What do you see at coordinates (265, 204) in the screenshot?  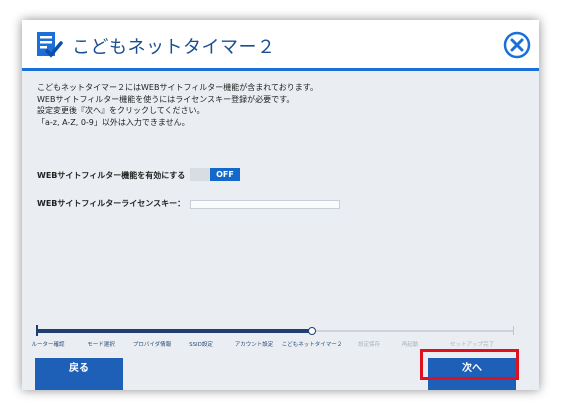 I see `license-key-input` at bounding box center [265, 204].